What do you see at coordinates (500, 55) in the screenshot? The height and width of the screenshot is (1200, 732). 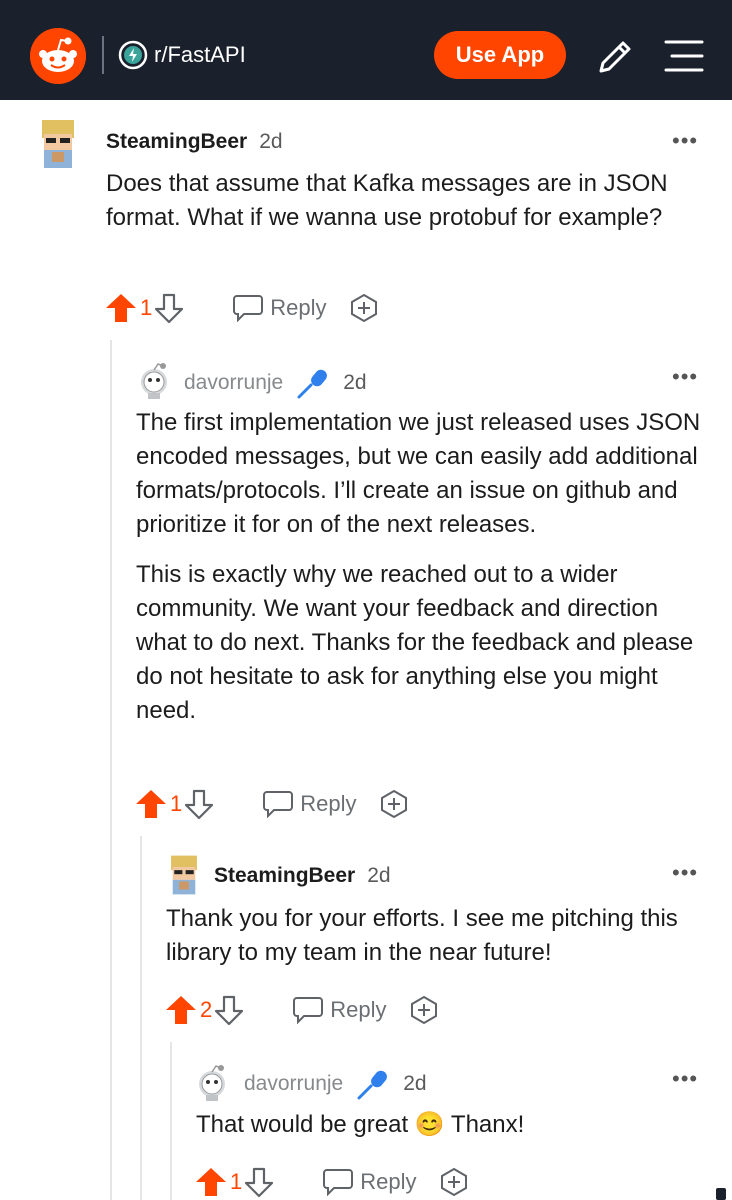 I see `use-app-button: Use App` at bounding box center [500, 55].